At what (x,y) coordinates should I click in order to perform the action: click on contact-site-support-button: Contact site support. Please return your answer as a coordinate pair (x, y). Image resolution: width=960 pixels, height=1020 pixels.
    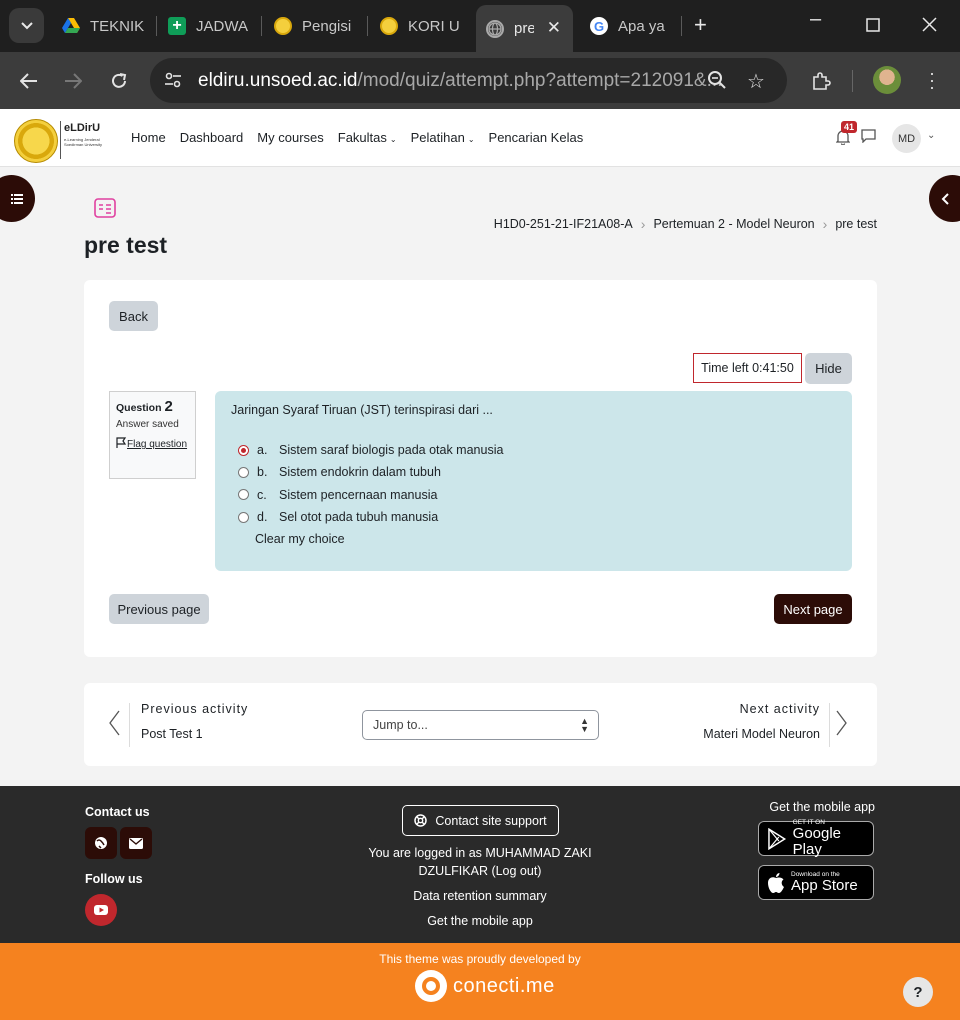
    Looking at the image, I should click on (480, 820).